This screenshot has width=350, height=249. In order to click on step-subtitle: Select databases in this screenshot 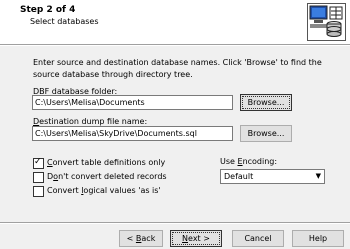, I will do `click(64, 21)`.